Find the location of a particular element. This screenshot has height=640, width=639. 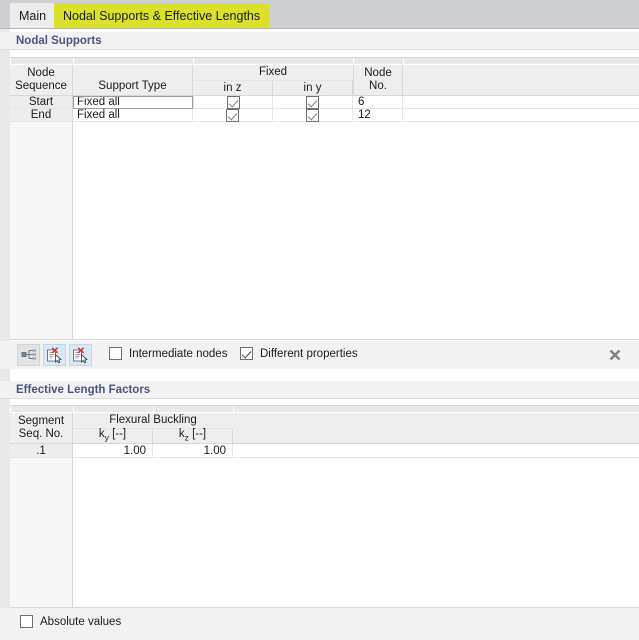

grid-top-strip is located at coordinates (324, 61).